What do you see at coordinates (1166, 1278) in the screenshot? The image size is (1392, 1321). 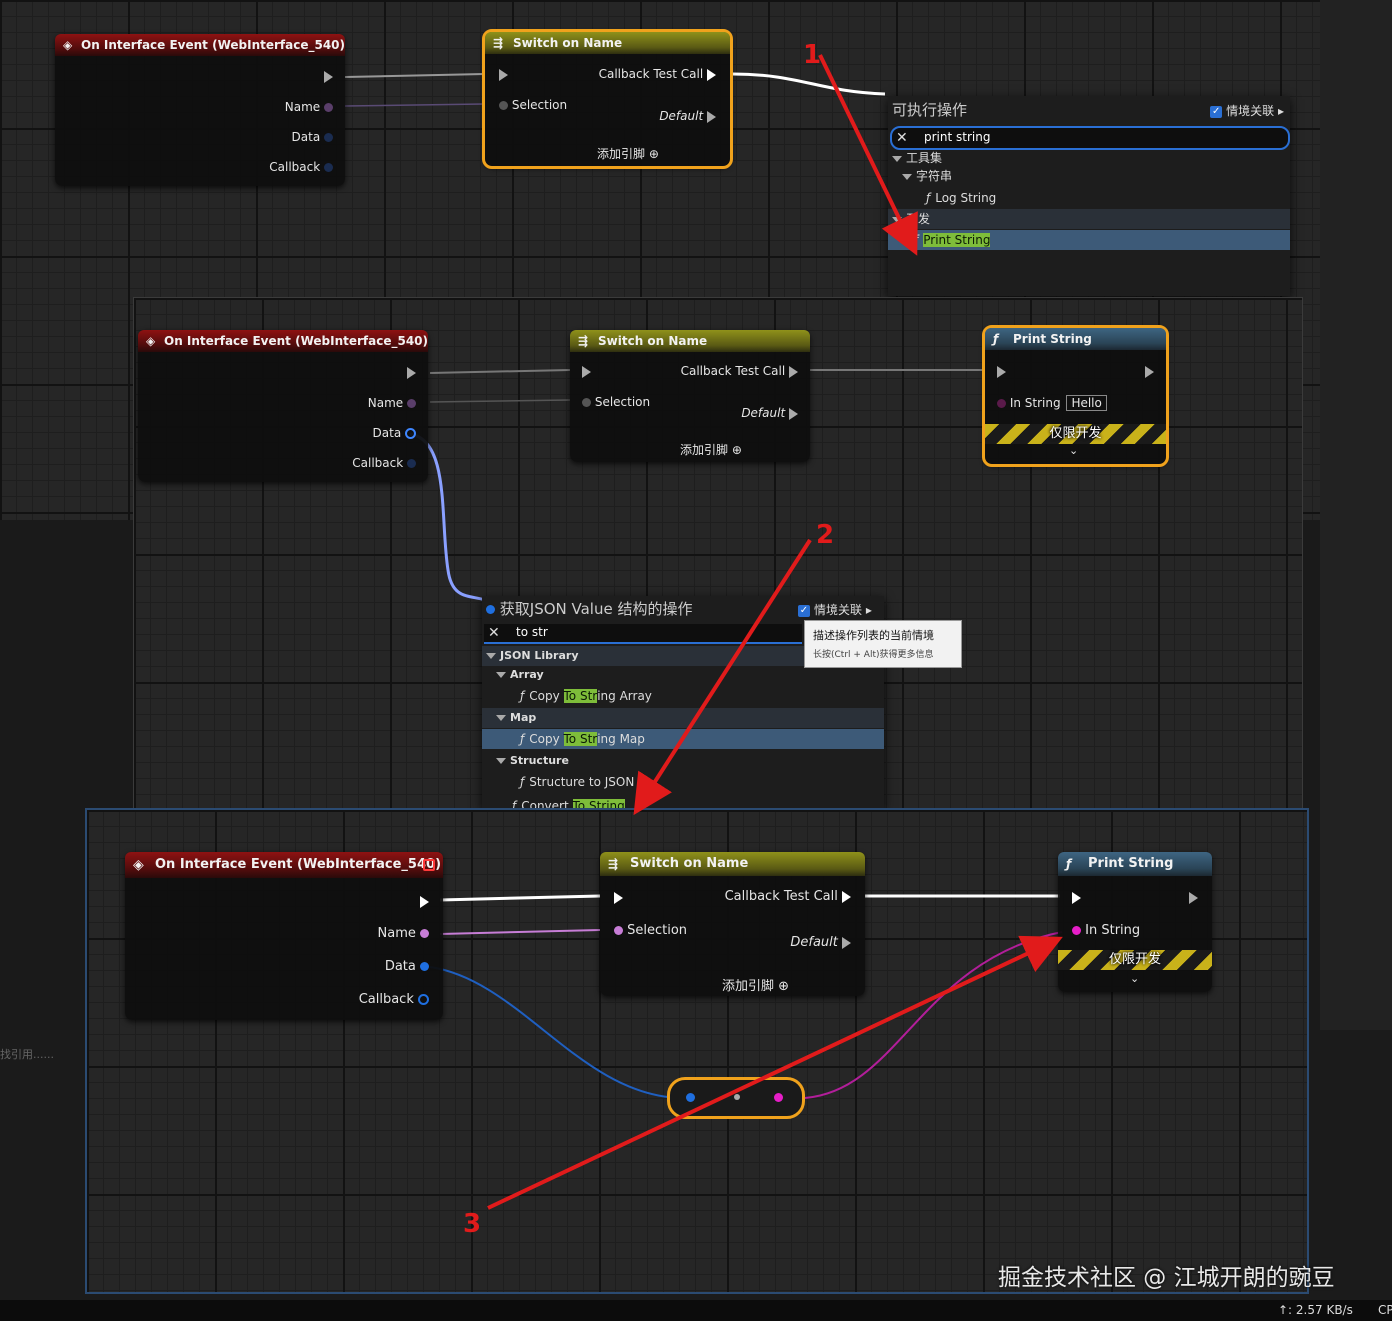 I see `watermark: 掘金技术社区 @ 江城开朗的豌豆` at bounding box center [1166, 1278].